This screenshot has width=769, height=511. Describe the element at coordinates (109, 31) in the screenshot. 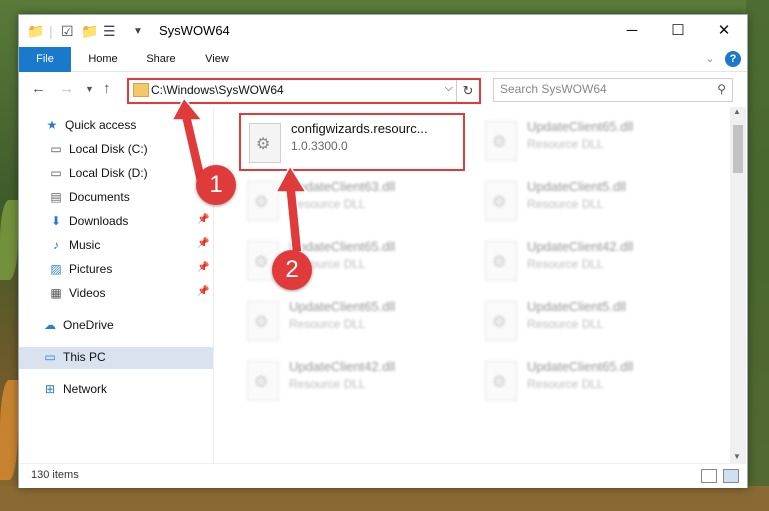

I see `view-options-icon: ☰` at that location.